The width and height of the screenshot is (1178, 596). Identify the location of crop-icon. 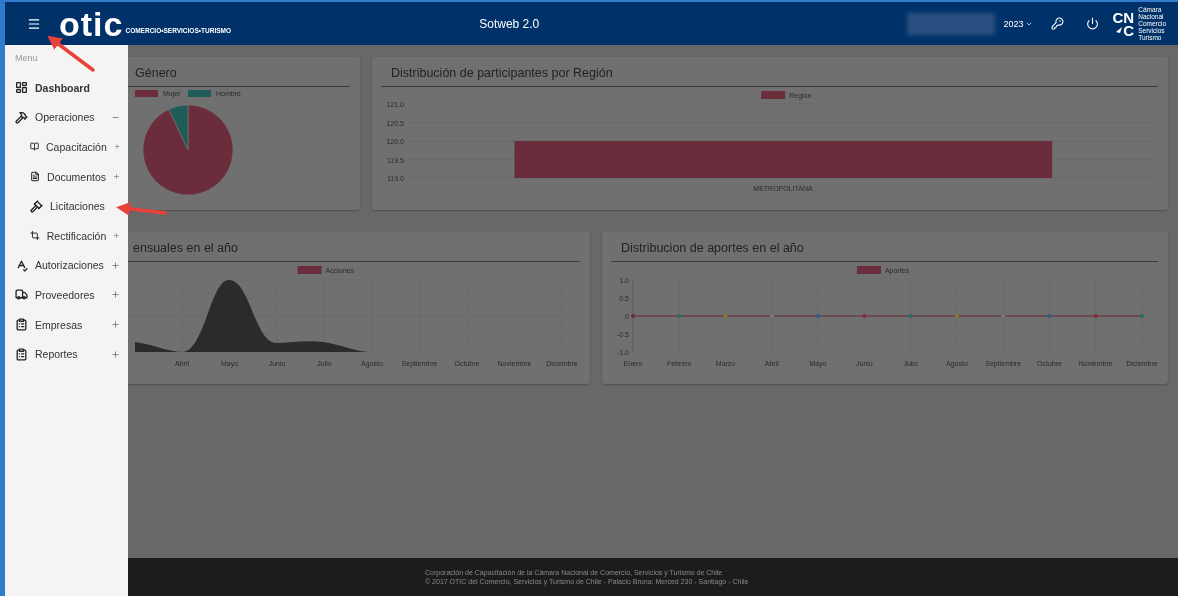
(35, 236).